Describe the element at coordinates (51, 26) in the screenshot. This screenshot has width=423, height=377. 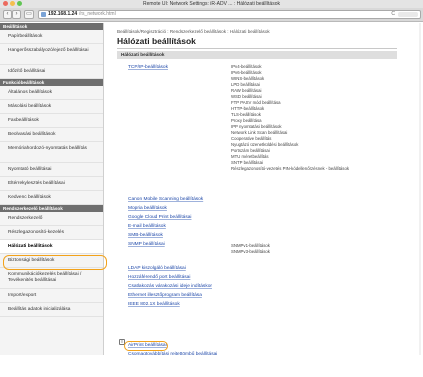
I see `sidebar-heading: Beállítások` at that location.